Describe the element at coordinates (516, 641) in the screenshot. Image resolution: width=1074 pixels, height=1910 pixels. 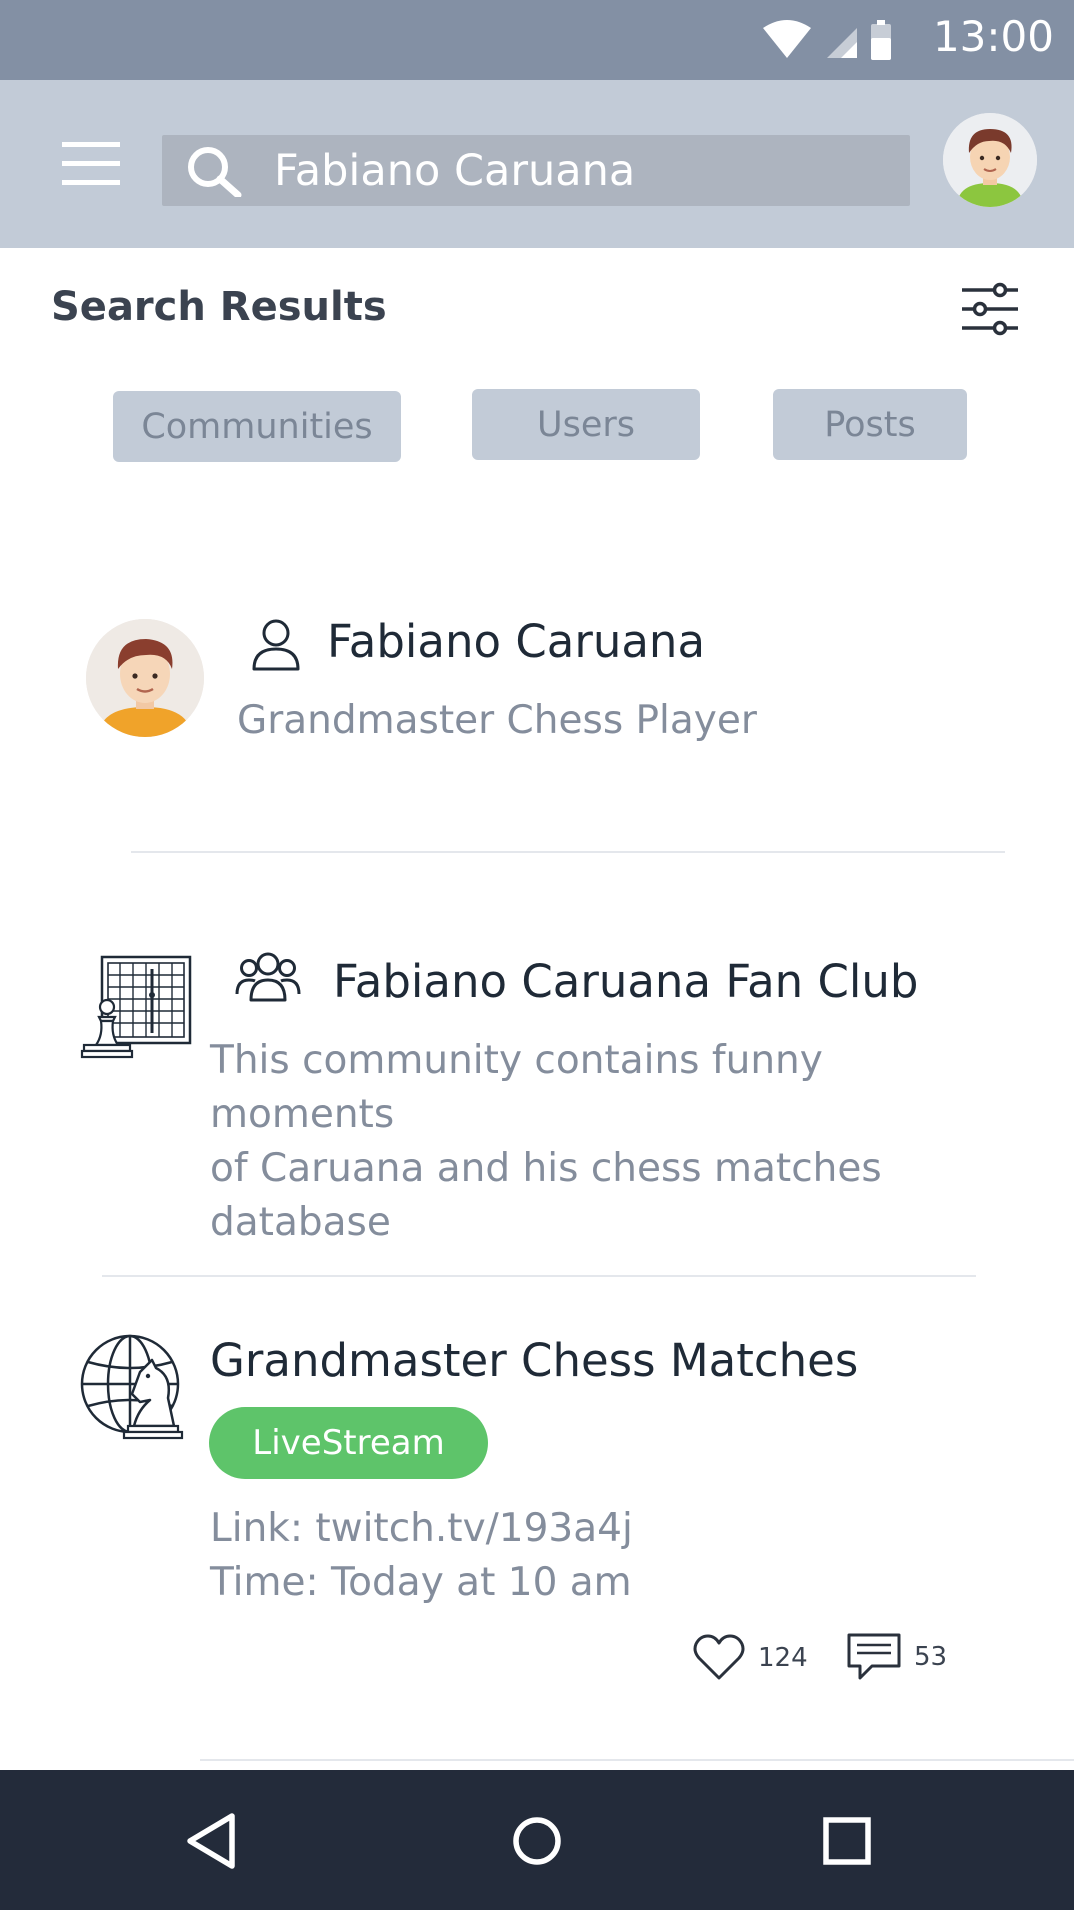
I see `result-title: Fabiano Caruana` at that location.